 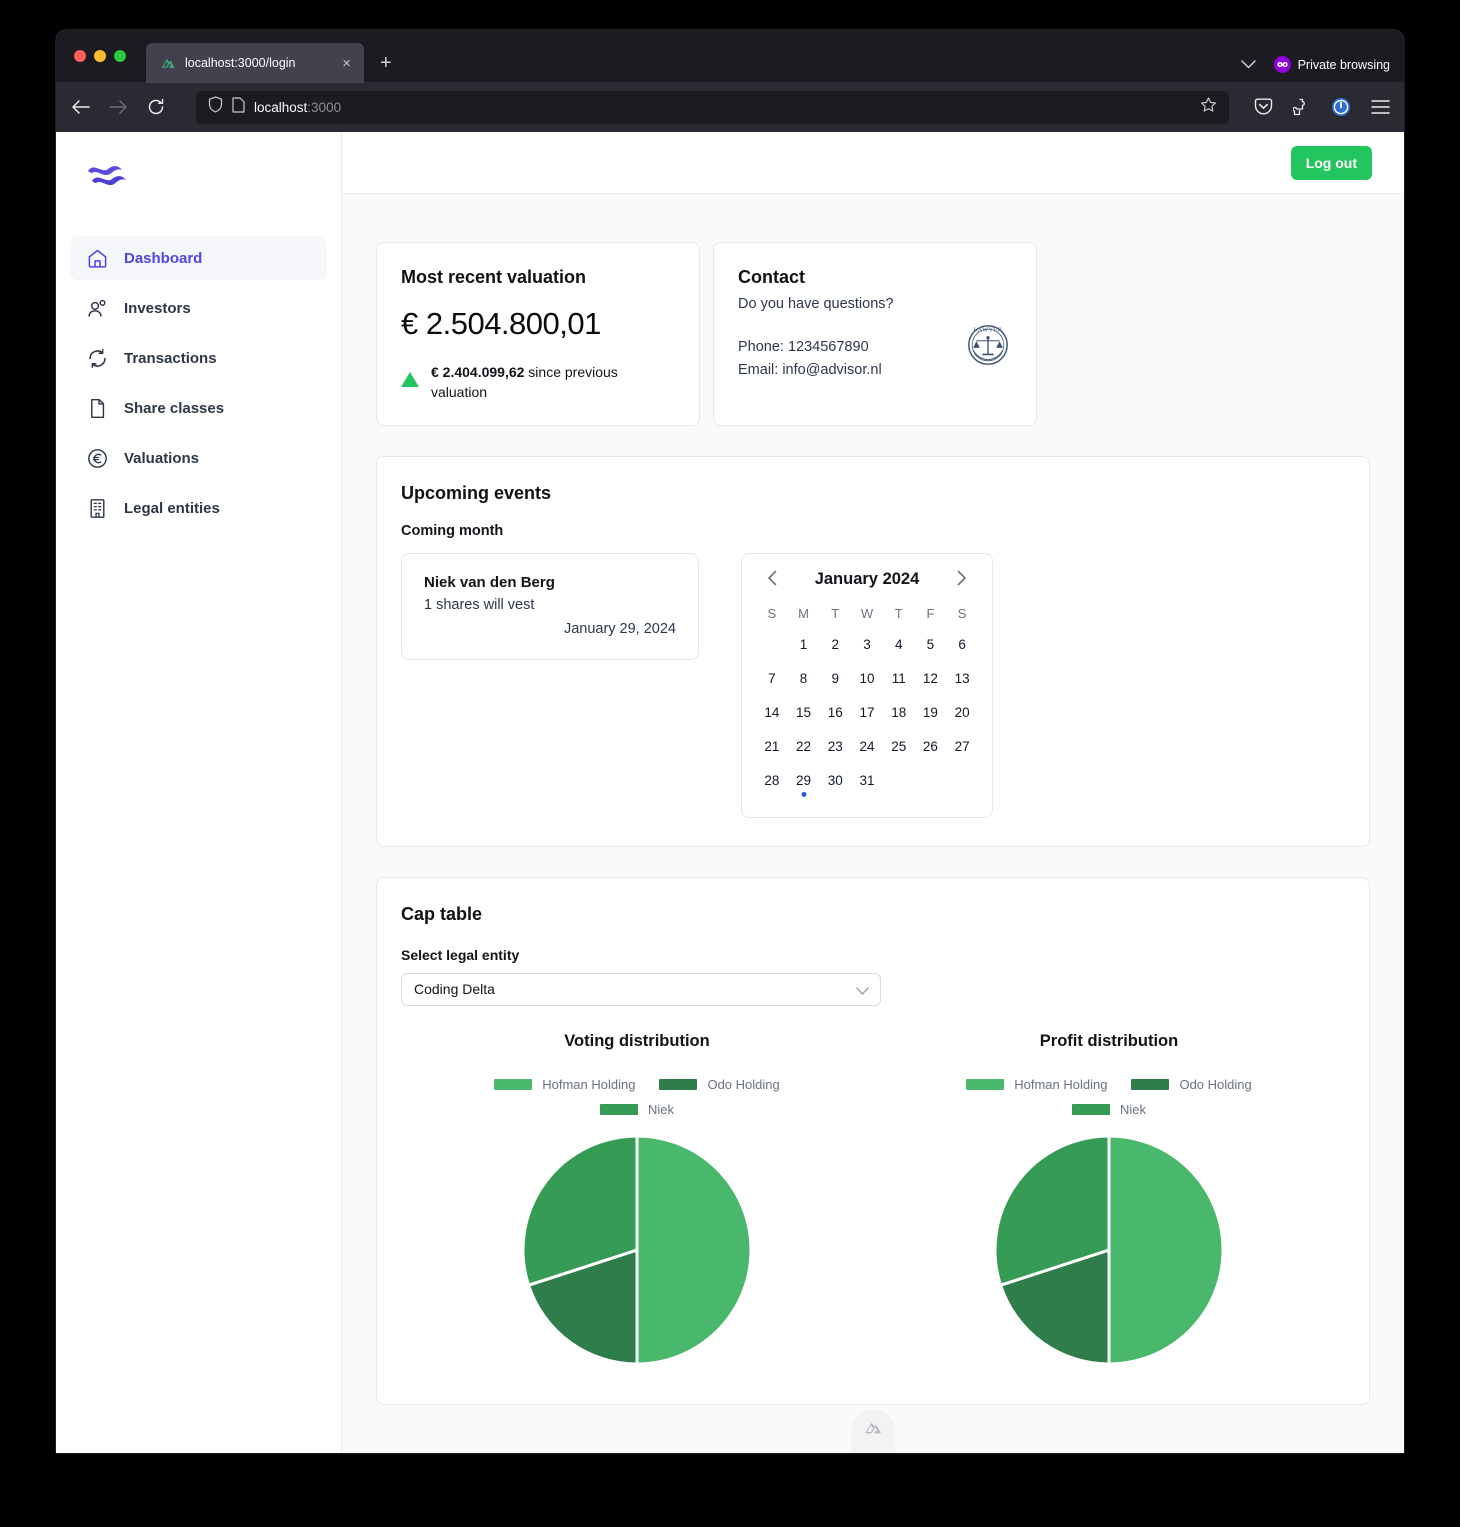 What do you see at coordinates (931, 713) in the screenshot?
I see `calendar-day: 19` at bounding box center [931, 713].